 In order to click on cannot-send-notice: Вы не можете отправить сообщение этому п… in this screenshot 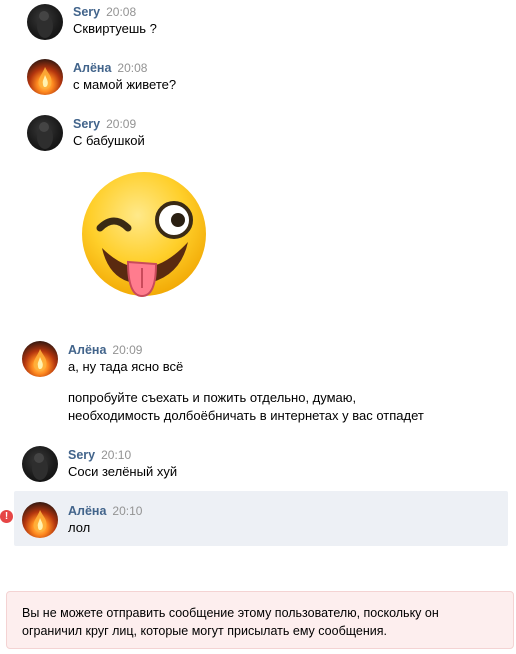, I will do `click(260, 620)`.